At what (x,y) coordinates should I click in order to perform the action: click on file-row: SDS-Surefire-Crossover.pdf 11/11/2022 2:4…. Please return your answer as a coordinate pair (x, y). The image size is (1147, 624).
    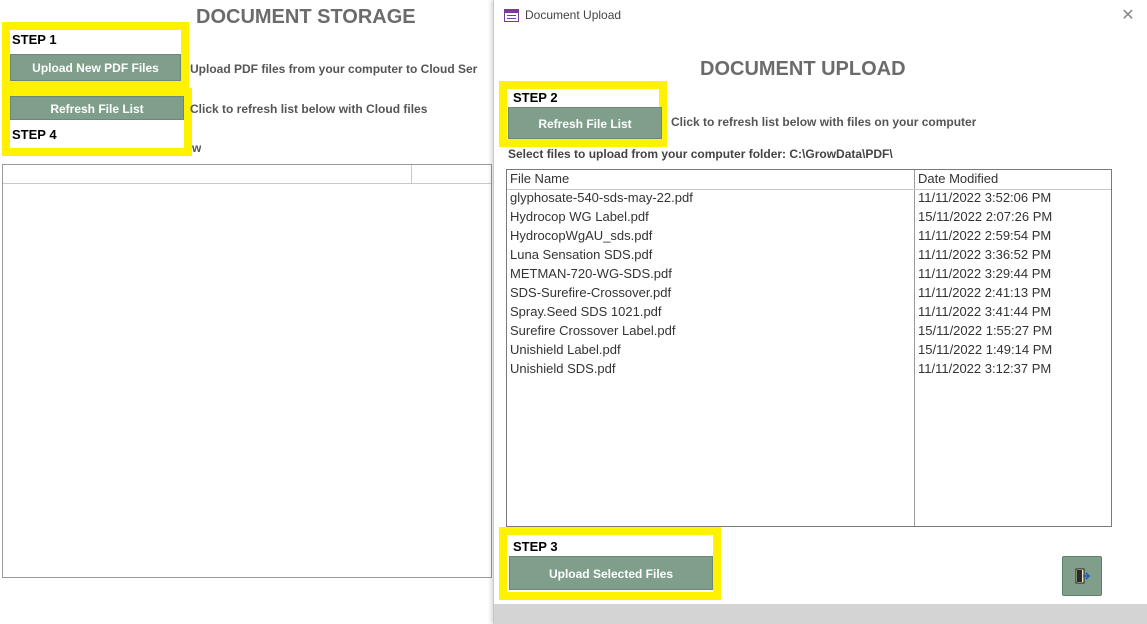
    Looking at the image, I should click on (809, 293).